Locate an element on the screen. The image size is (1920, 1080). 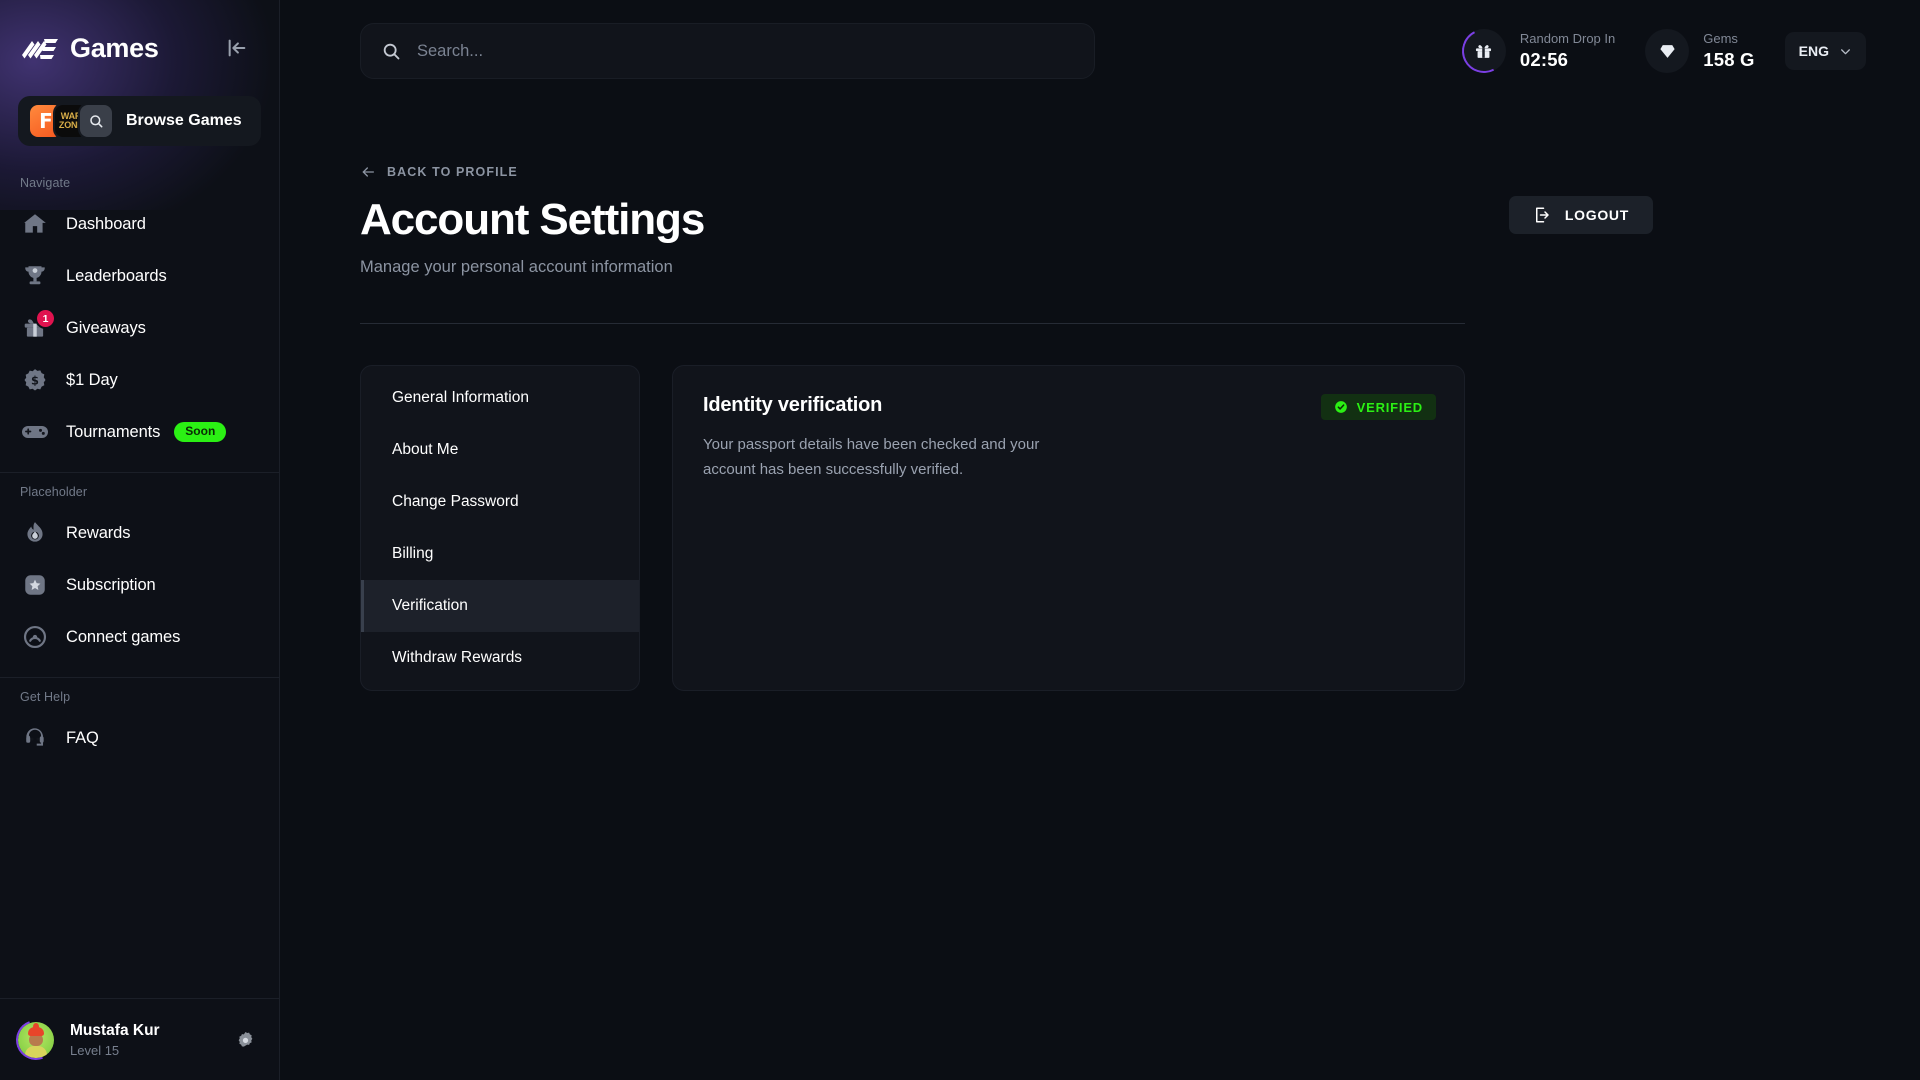
user-level: Level 15 is located at coordinates (95, 1050).